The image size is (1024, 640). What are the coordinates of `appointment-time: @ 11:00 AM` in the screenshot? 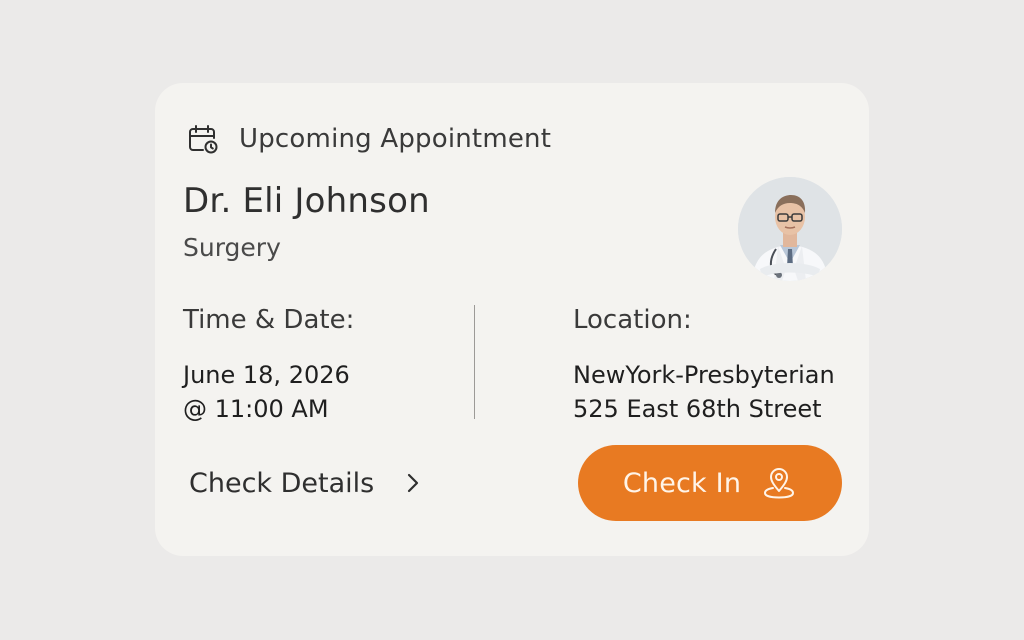 It's located at (256, 409).